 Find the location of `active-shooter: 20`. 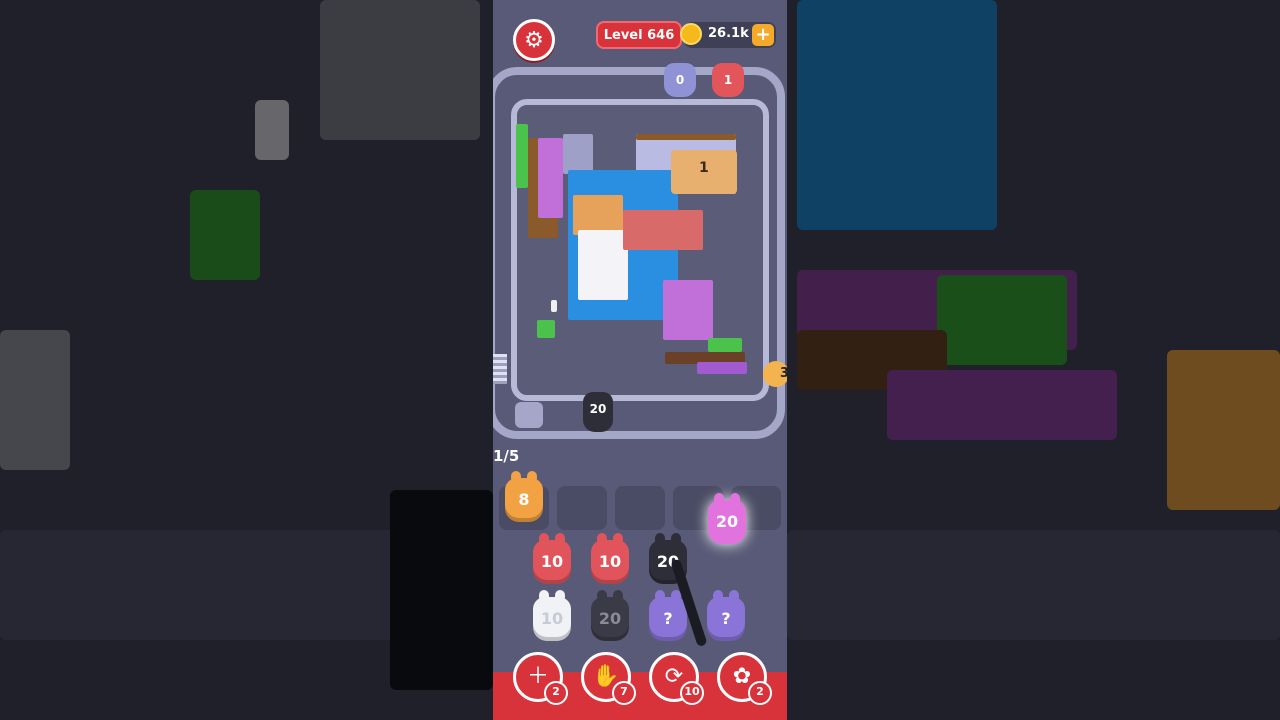

active-shooter: 20 is located at coordinates (598, 412).